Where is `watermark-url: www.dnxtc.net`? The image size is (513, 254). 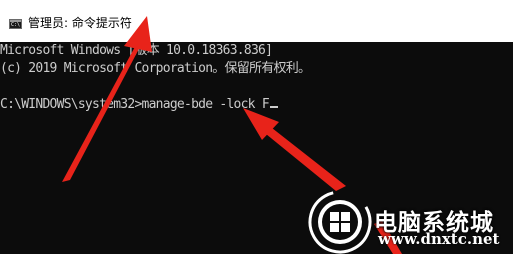 watermark-url: www.dnxtc.net is located at coordinates (439, 239).